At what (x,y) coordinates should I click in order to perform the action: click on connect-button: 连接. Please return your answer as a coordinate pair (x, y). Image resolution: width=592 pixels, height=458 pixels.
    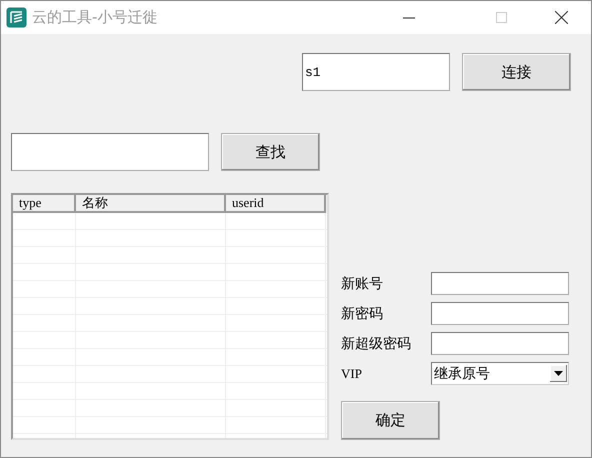
    Looking at the image, I should click on (516, 72).